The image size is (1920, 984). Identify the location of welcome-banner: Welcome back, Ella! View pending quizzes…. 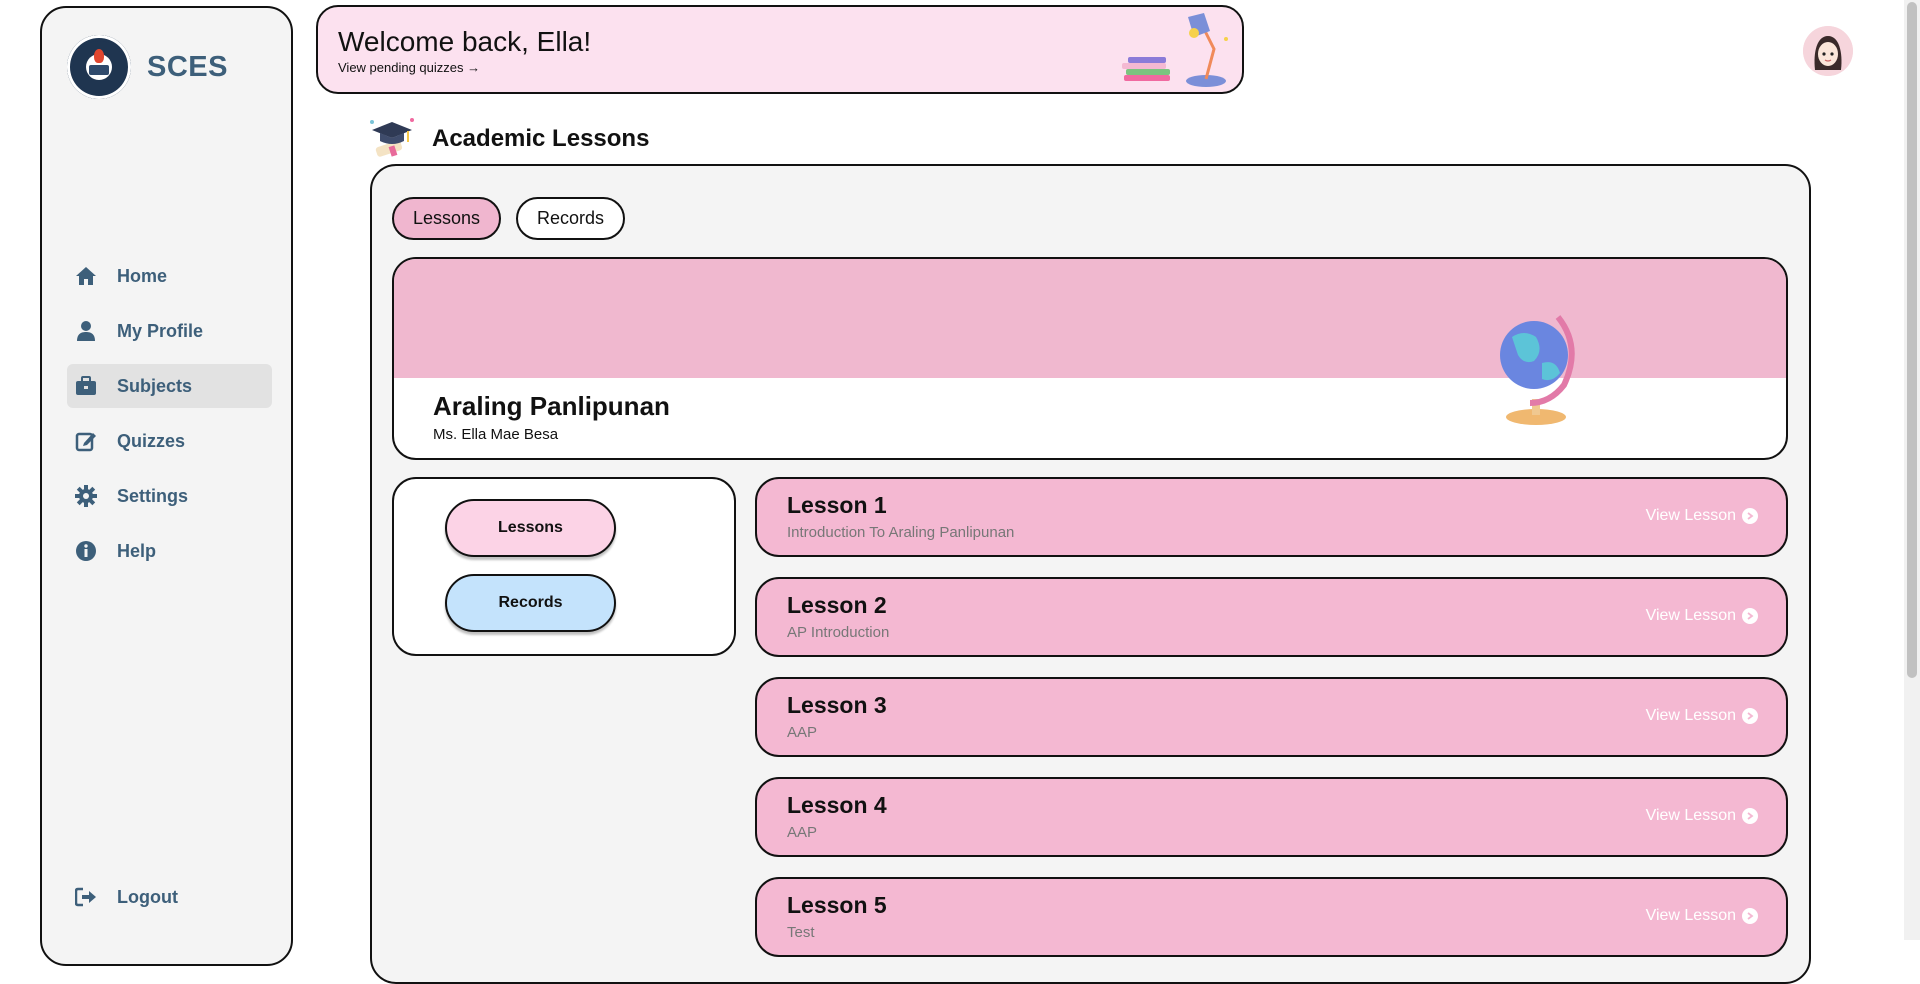
(780, 49).